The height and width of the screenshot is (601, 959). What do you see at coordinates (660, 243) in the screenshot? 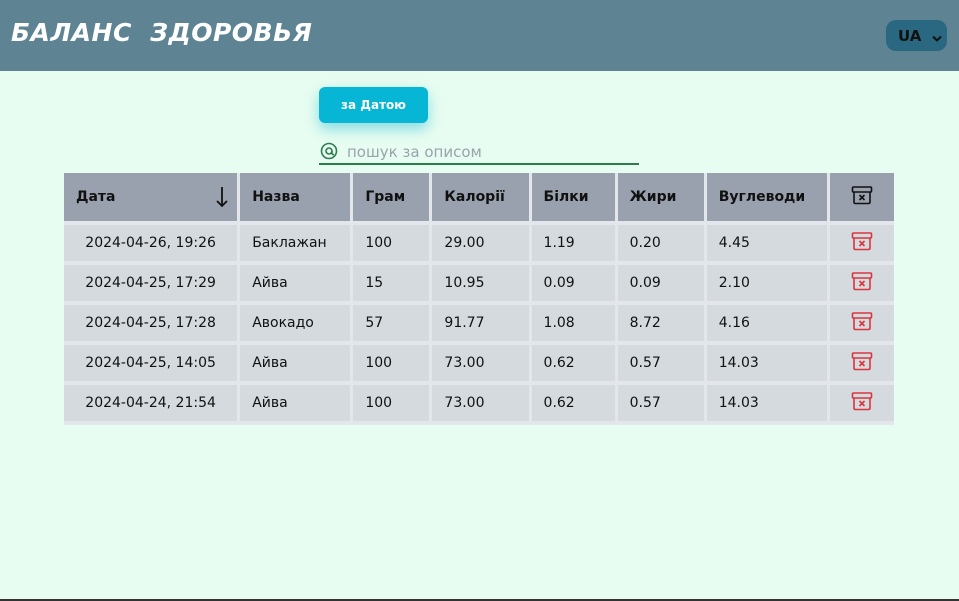
I see `cell-fat: 0.20` at bounding box center [660, 243].